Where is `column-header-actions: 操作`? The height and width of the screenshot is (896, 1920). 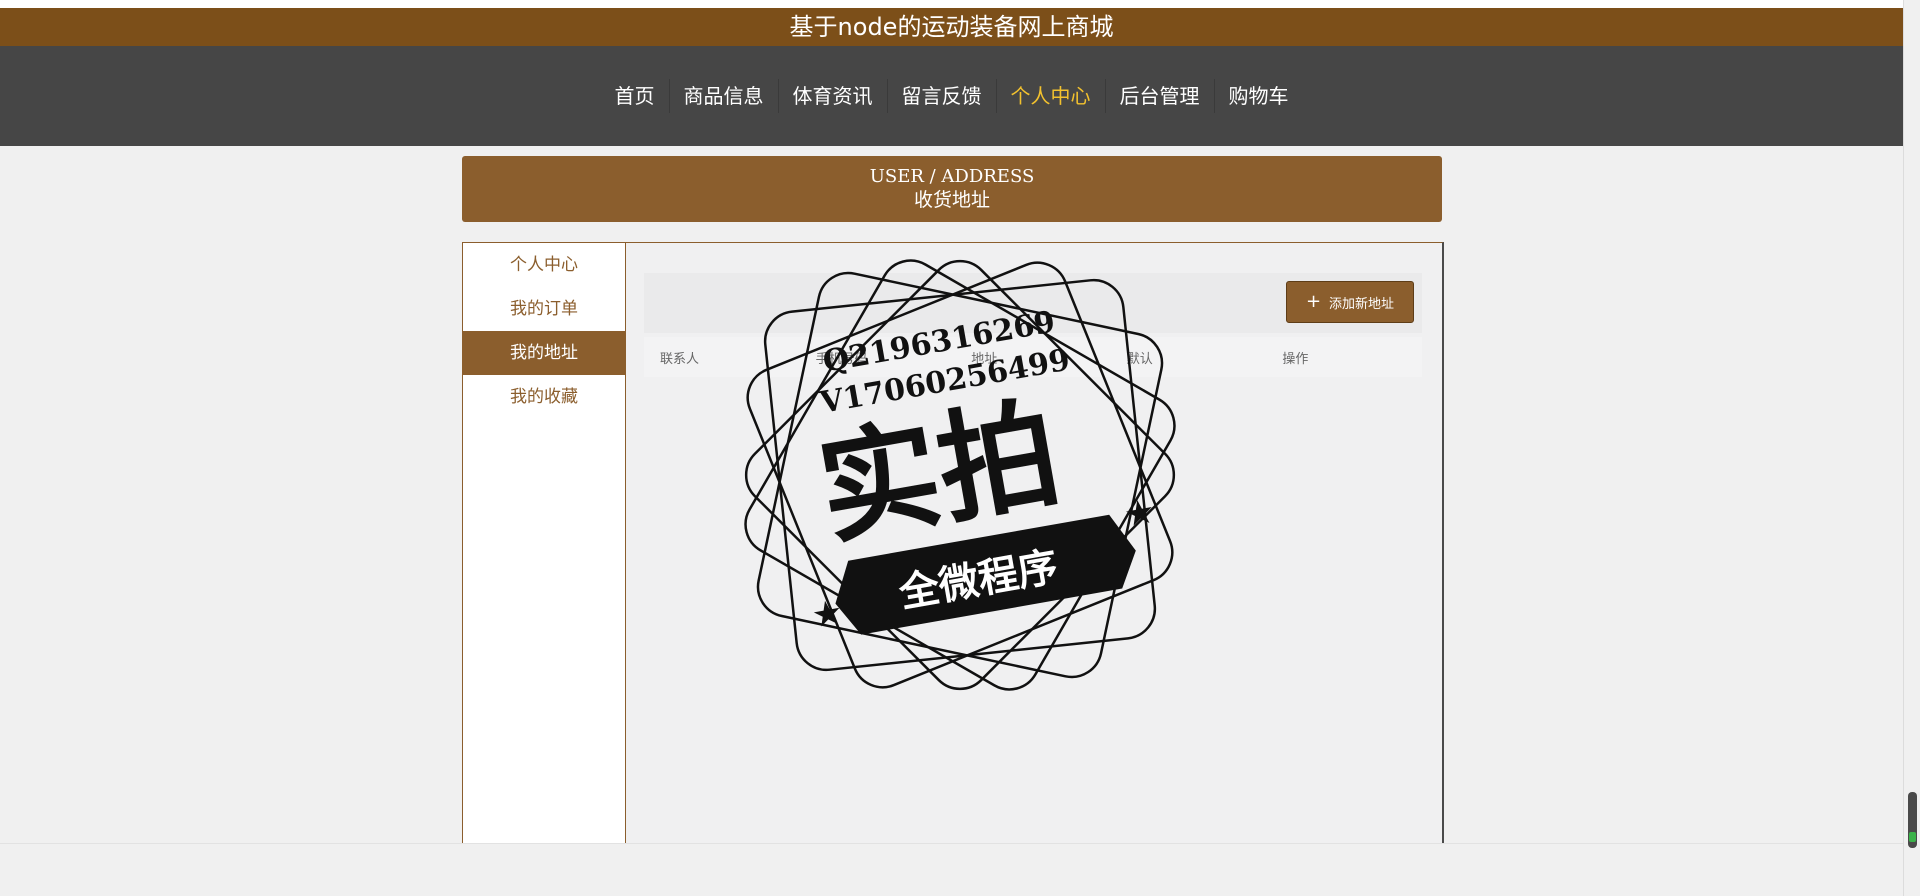 column-header-actions: 操作 is located at coordinates (1295, 359).